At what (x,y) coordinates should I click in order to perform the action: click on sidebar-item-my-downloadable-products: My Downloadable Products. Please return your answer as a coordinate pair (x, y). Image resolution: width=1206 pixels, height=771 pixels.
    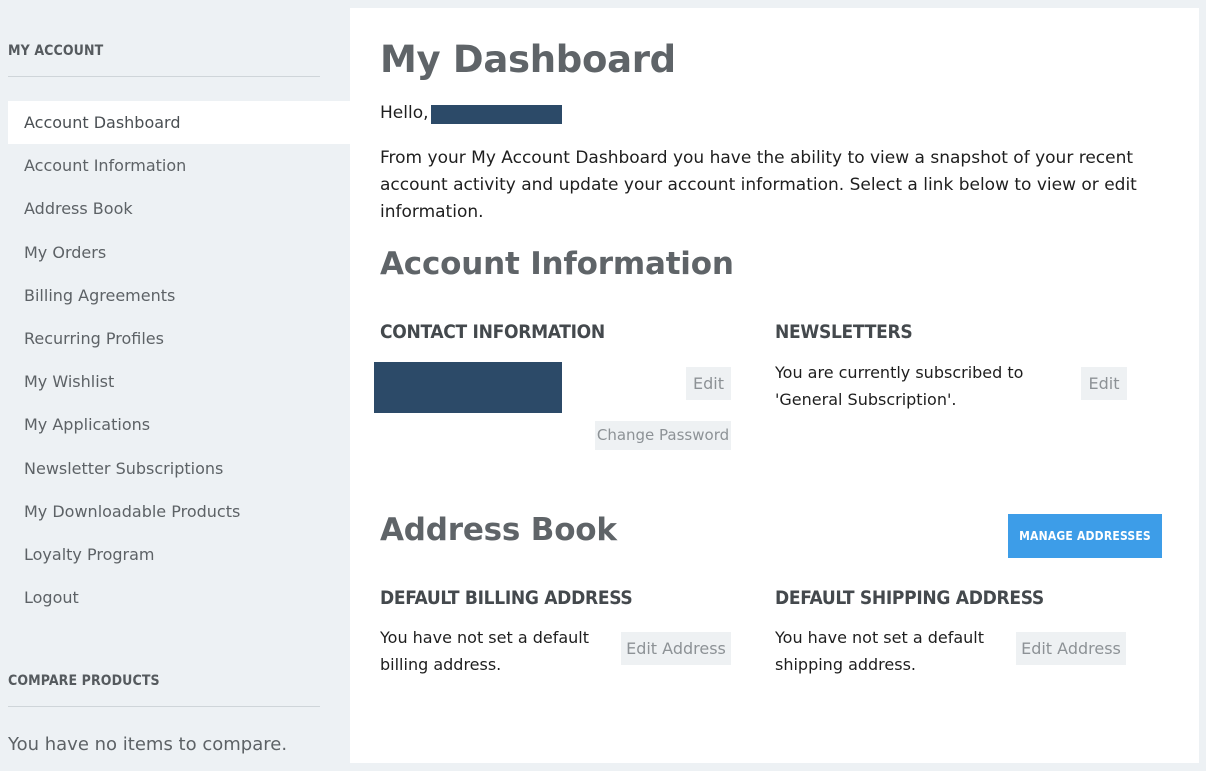
    Looking at the image, I should click on (179, 511).